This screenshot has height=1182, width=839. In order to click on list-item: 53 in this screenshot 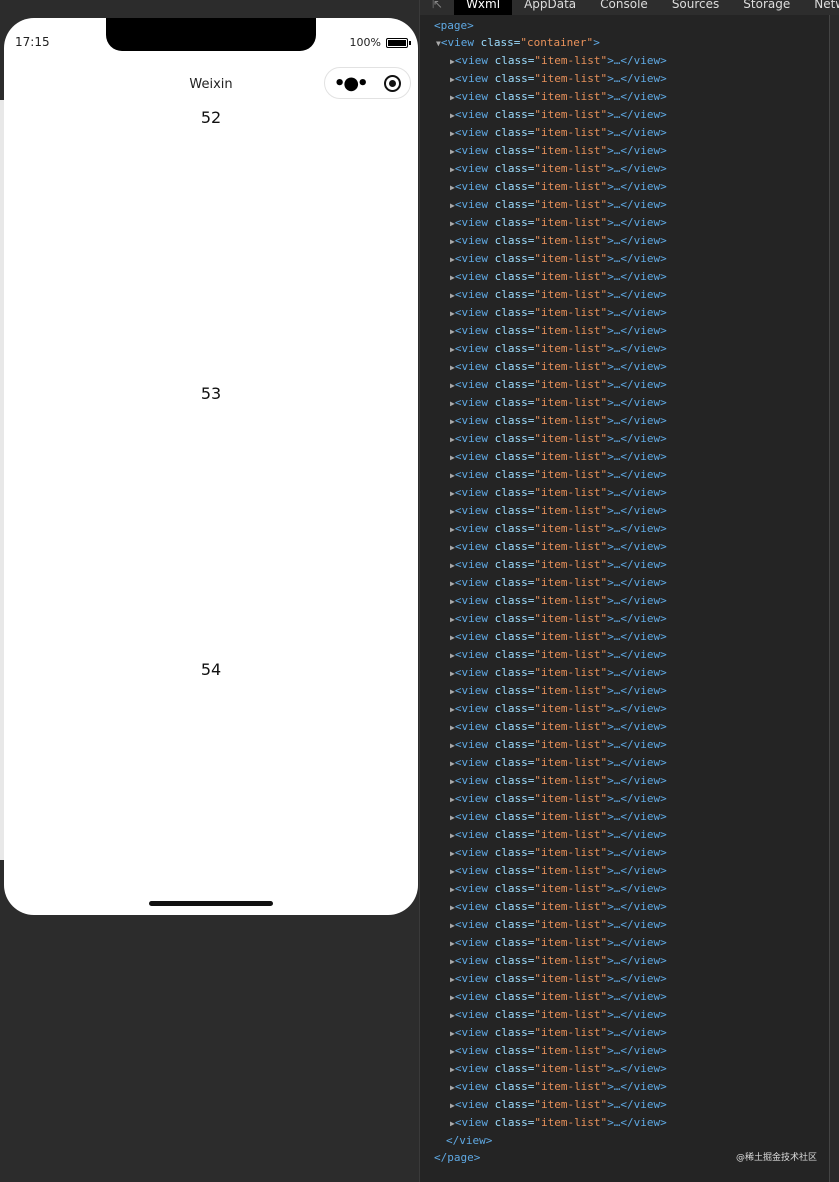, I will do `click(211, 393)`.